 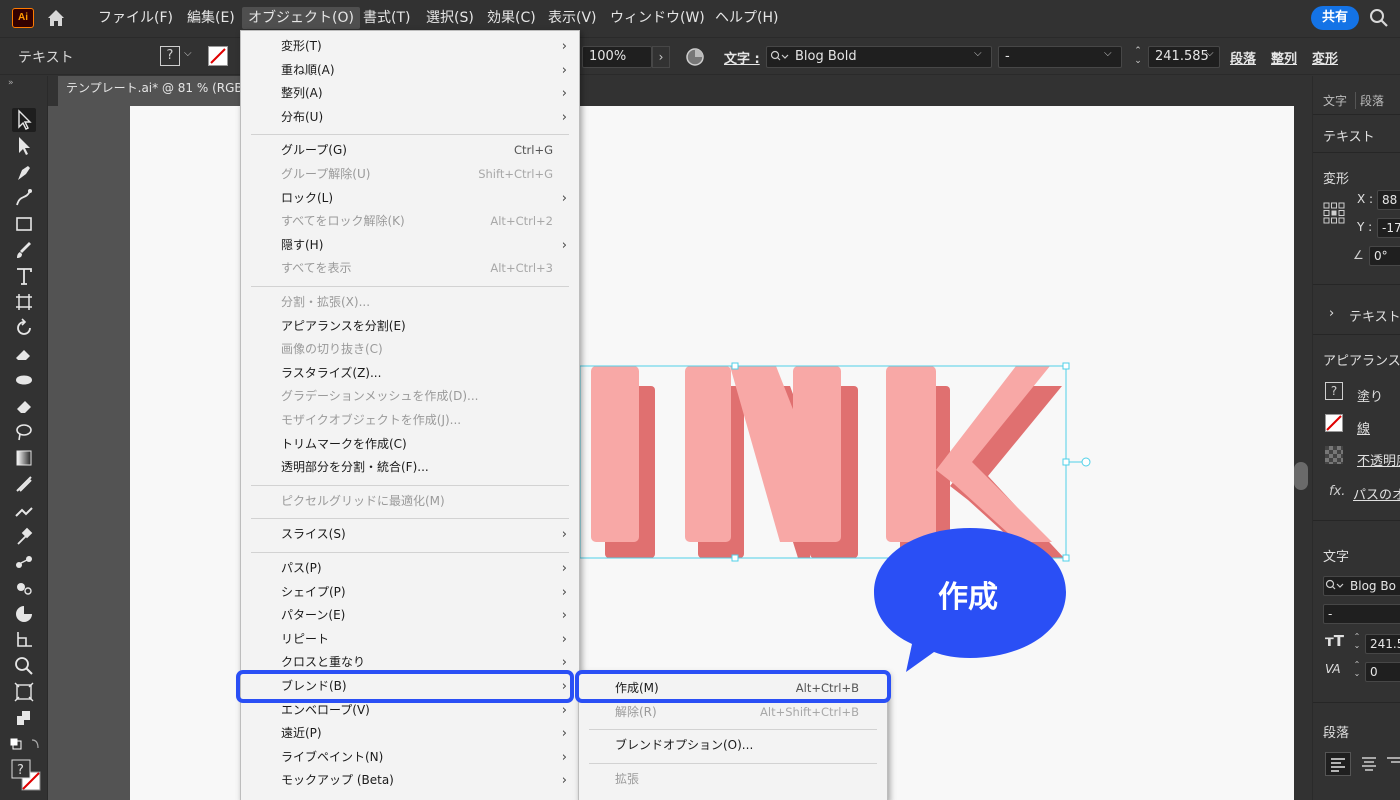 I want to click on rectangle-tool-icon, so click(x=24, y=224).